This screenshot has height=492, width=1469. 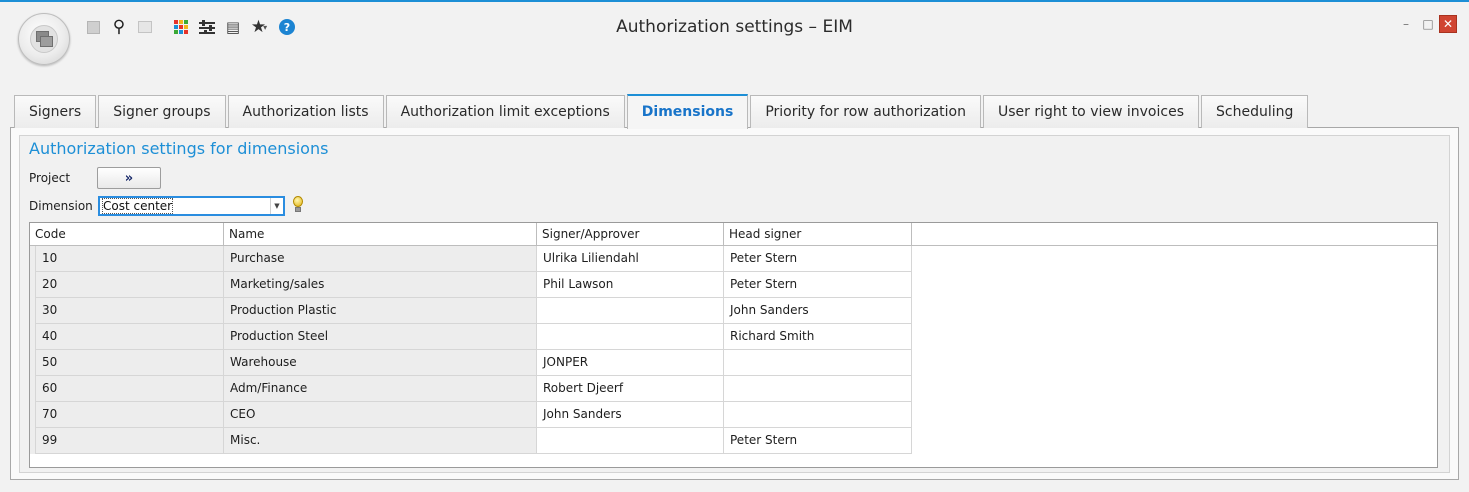 What do you see at coordinates (630, 415) in the screenshot?
I see `cell-signer: John Sanders` at bounding box center [630, 415].